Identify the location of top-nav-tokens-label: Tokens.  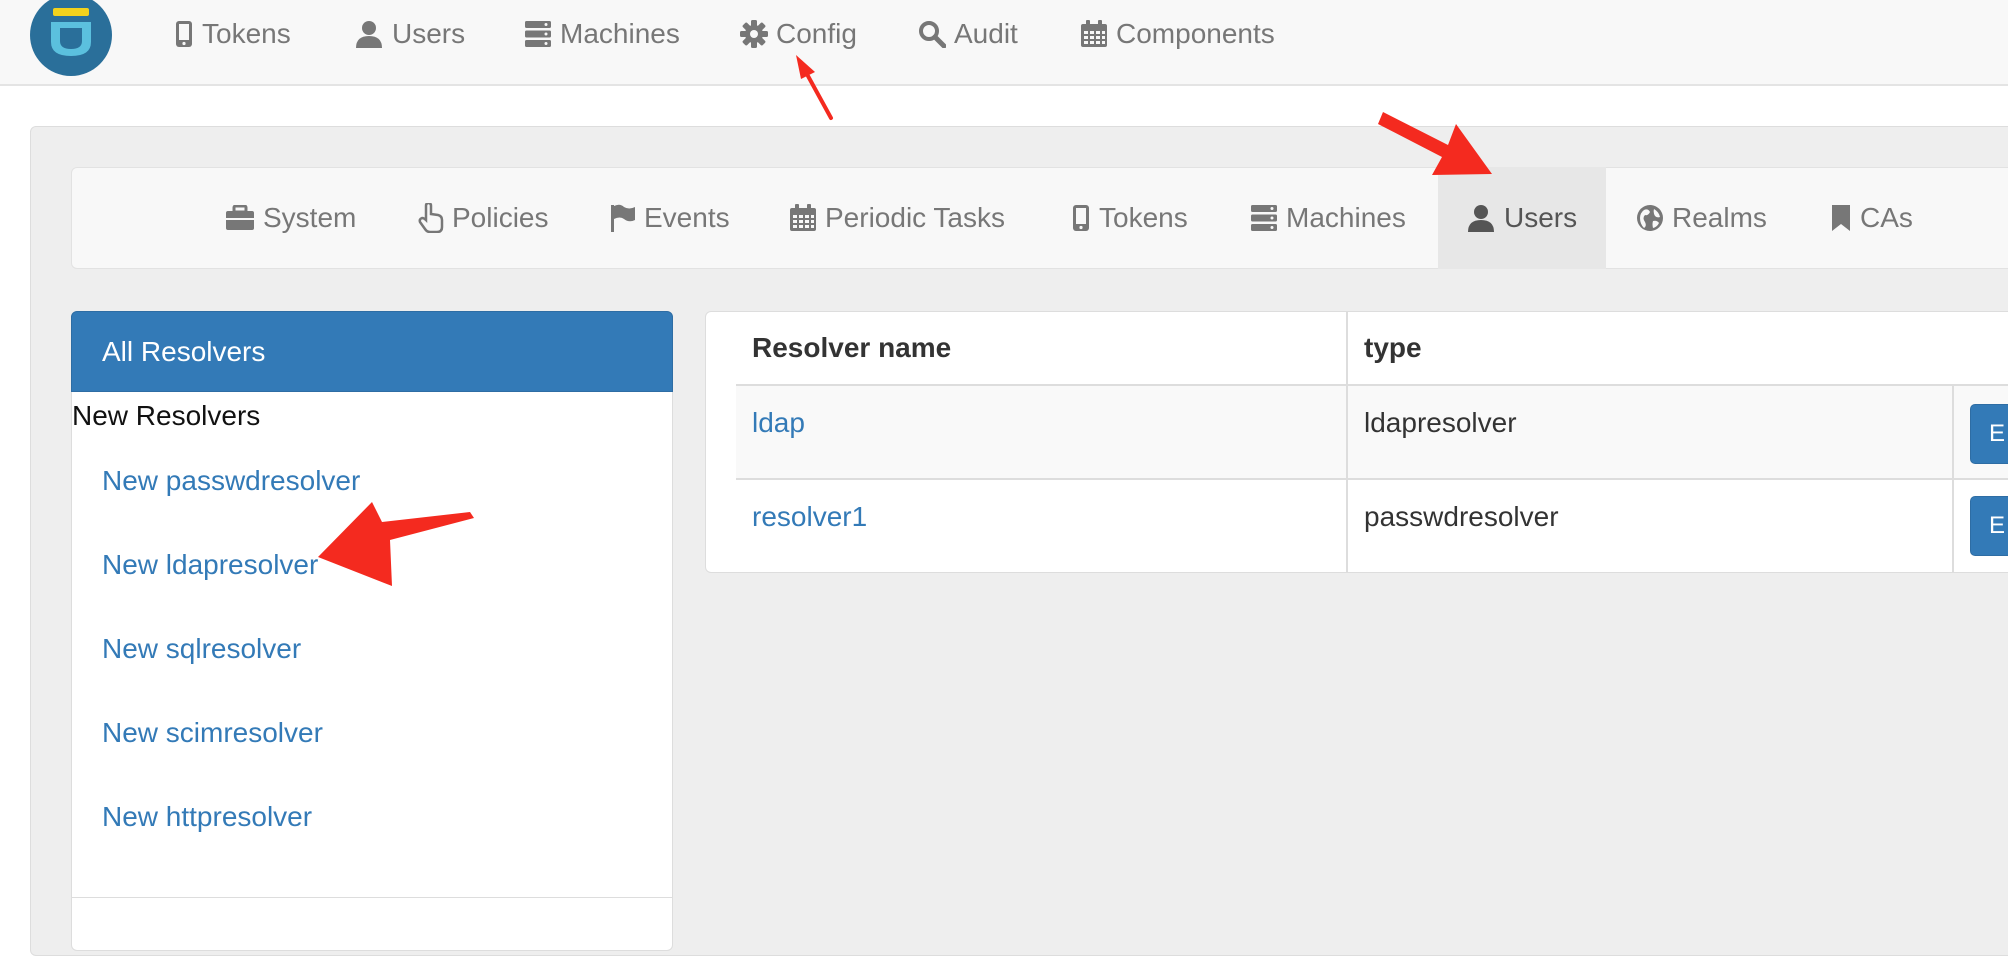
(246, 33).